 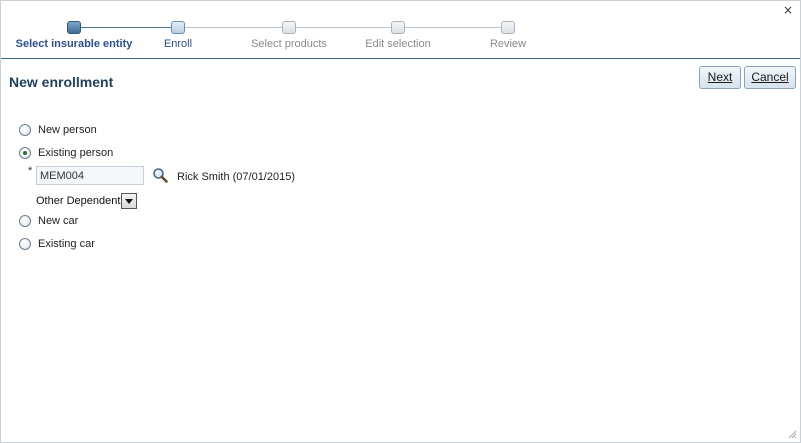 I want to click on step-label: Select products, so click(x=289, y=44).